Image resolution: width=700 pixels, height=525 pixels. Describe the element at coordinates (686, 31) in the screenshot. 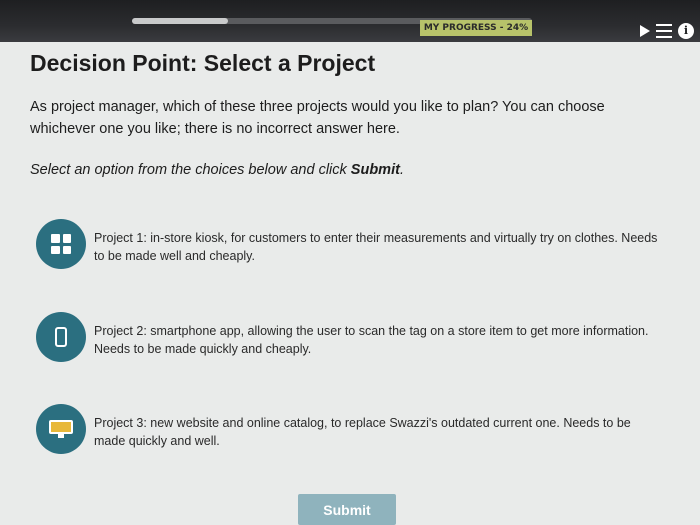

I see `info-icon: i` at that location.